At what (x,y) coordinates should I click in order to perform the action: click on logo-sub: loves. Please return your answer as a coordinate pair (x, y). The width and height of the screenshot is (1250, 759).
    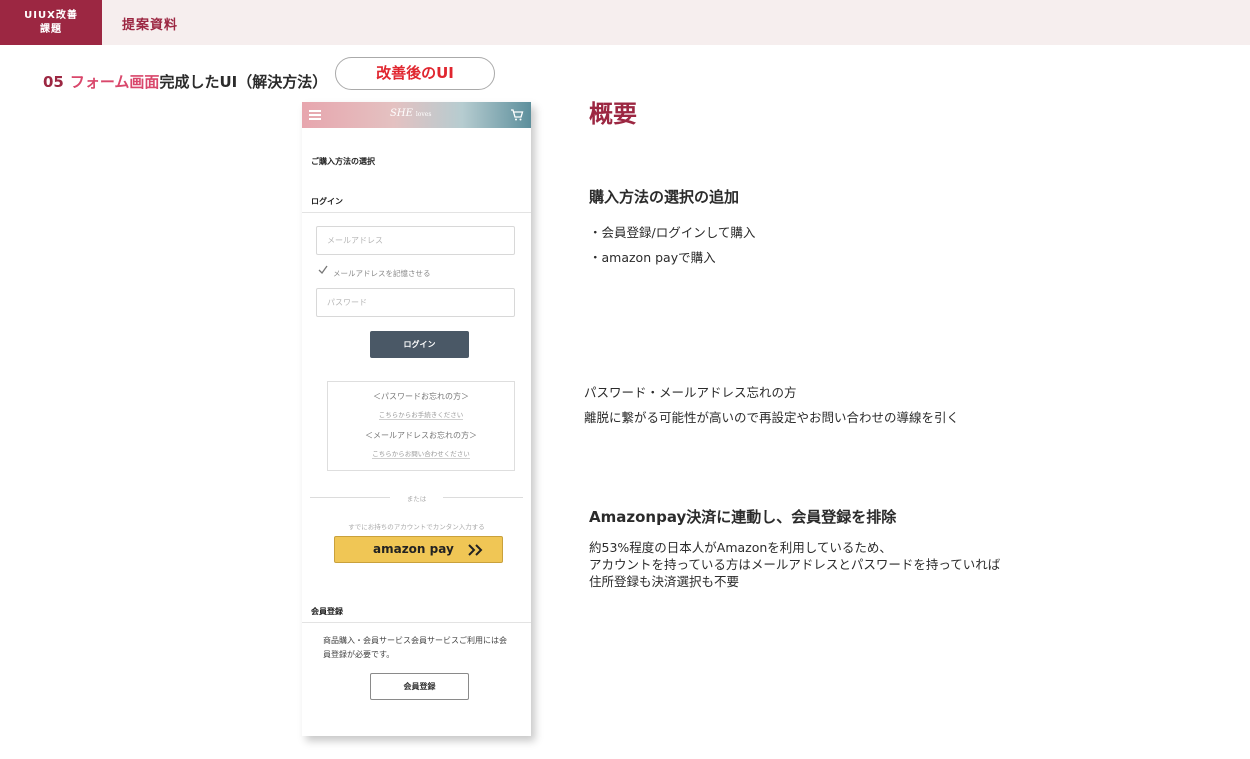
    Looking at the image, I should click on (423, 114).